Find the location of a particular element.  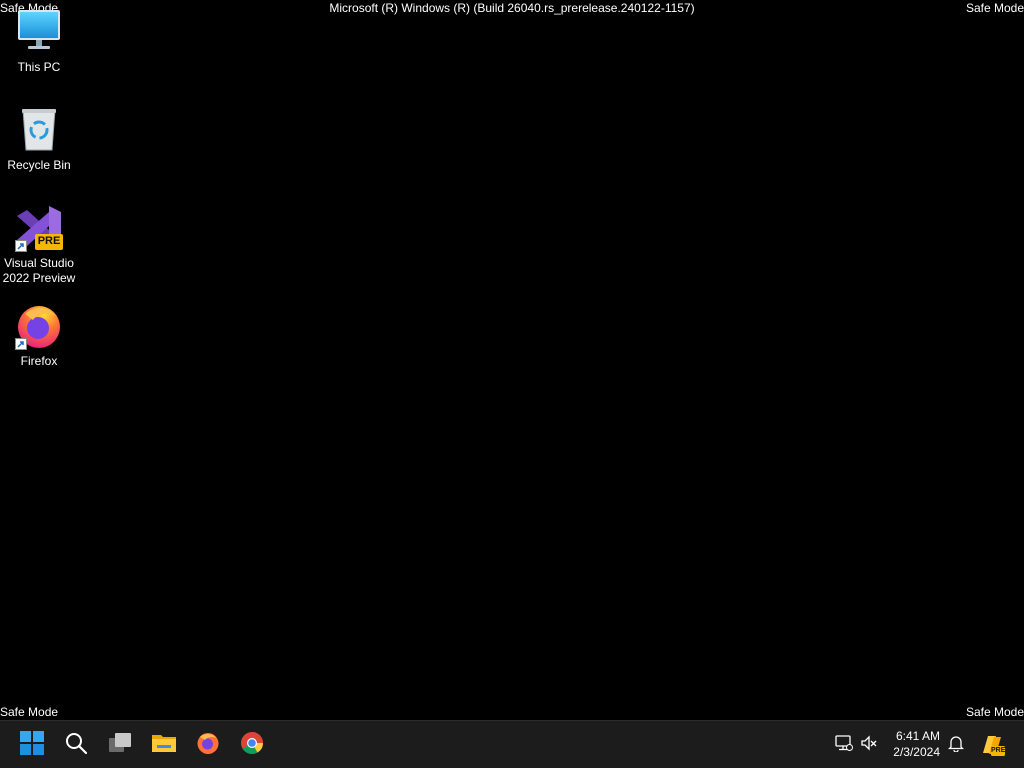

desktop-icon-this-pc: This PC is located at coordinates (39, 41).